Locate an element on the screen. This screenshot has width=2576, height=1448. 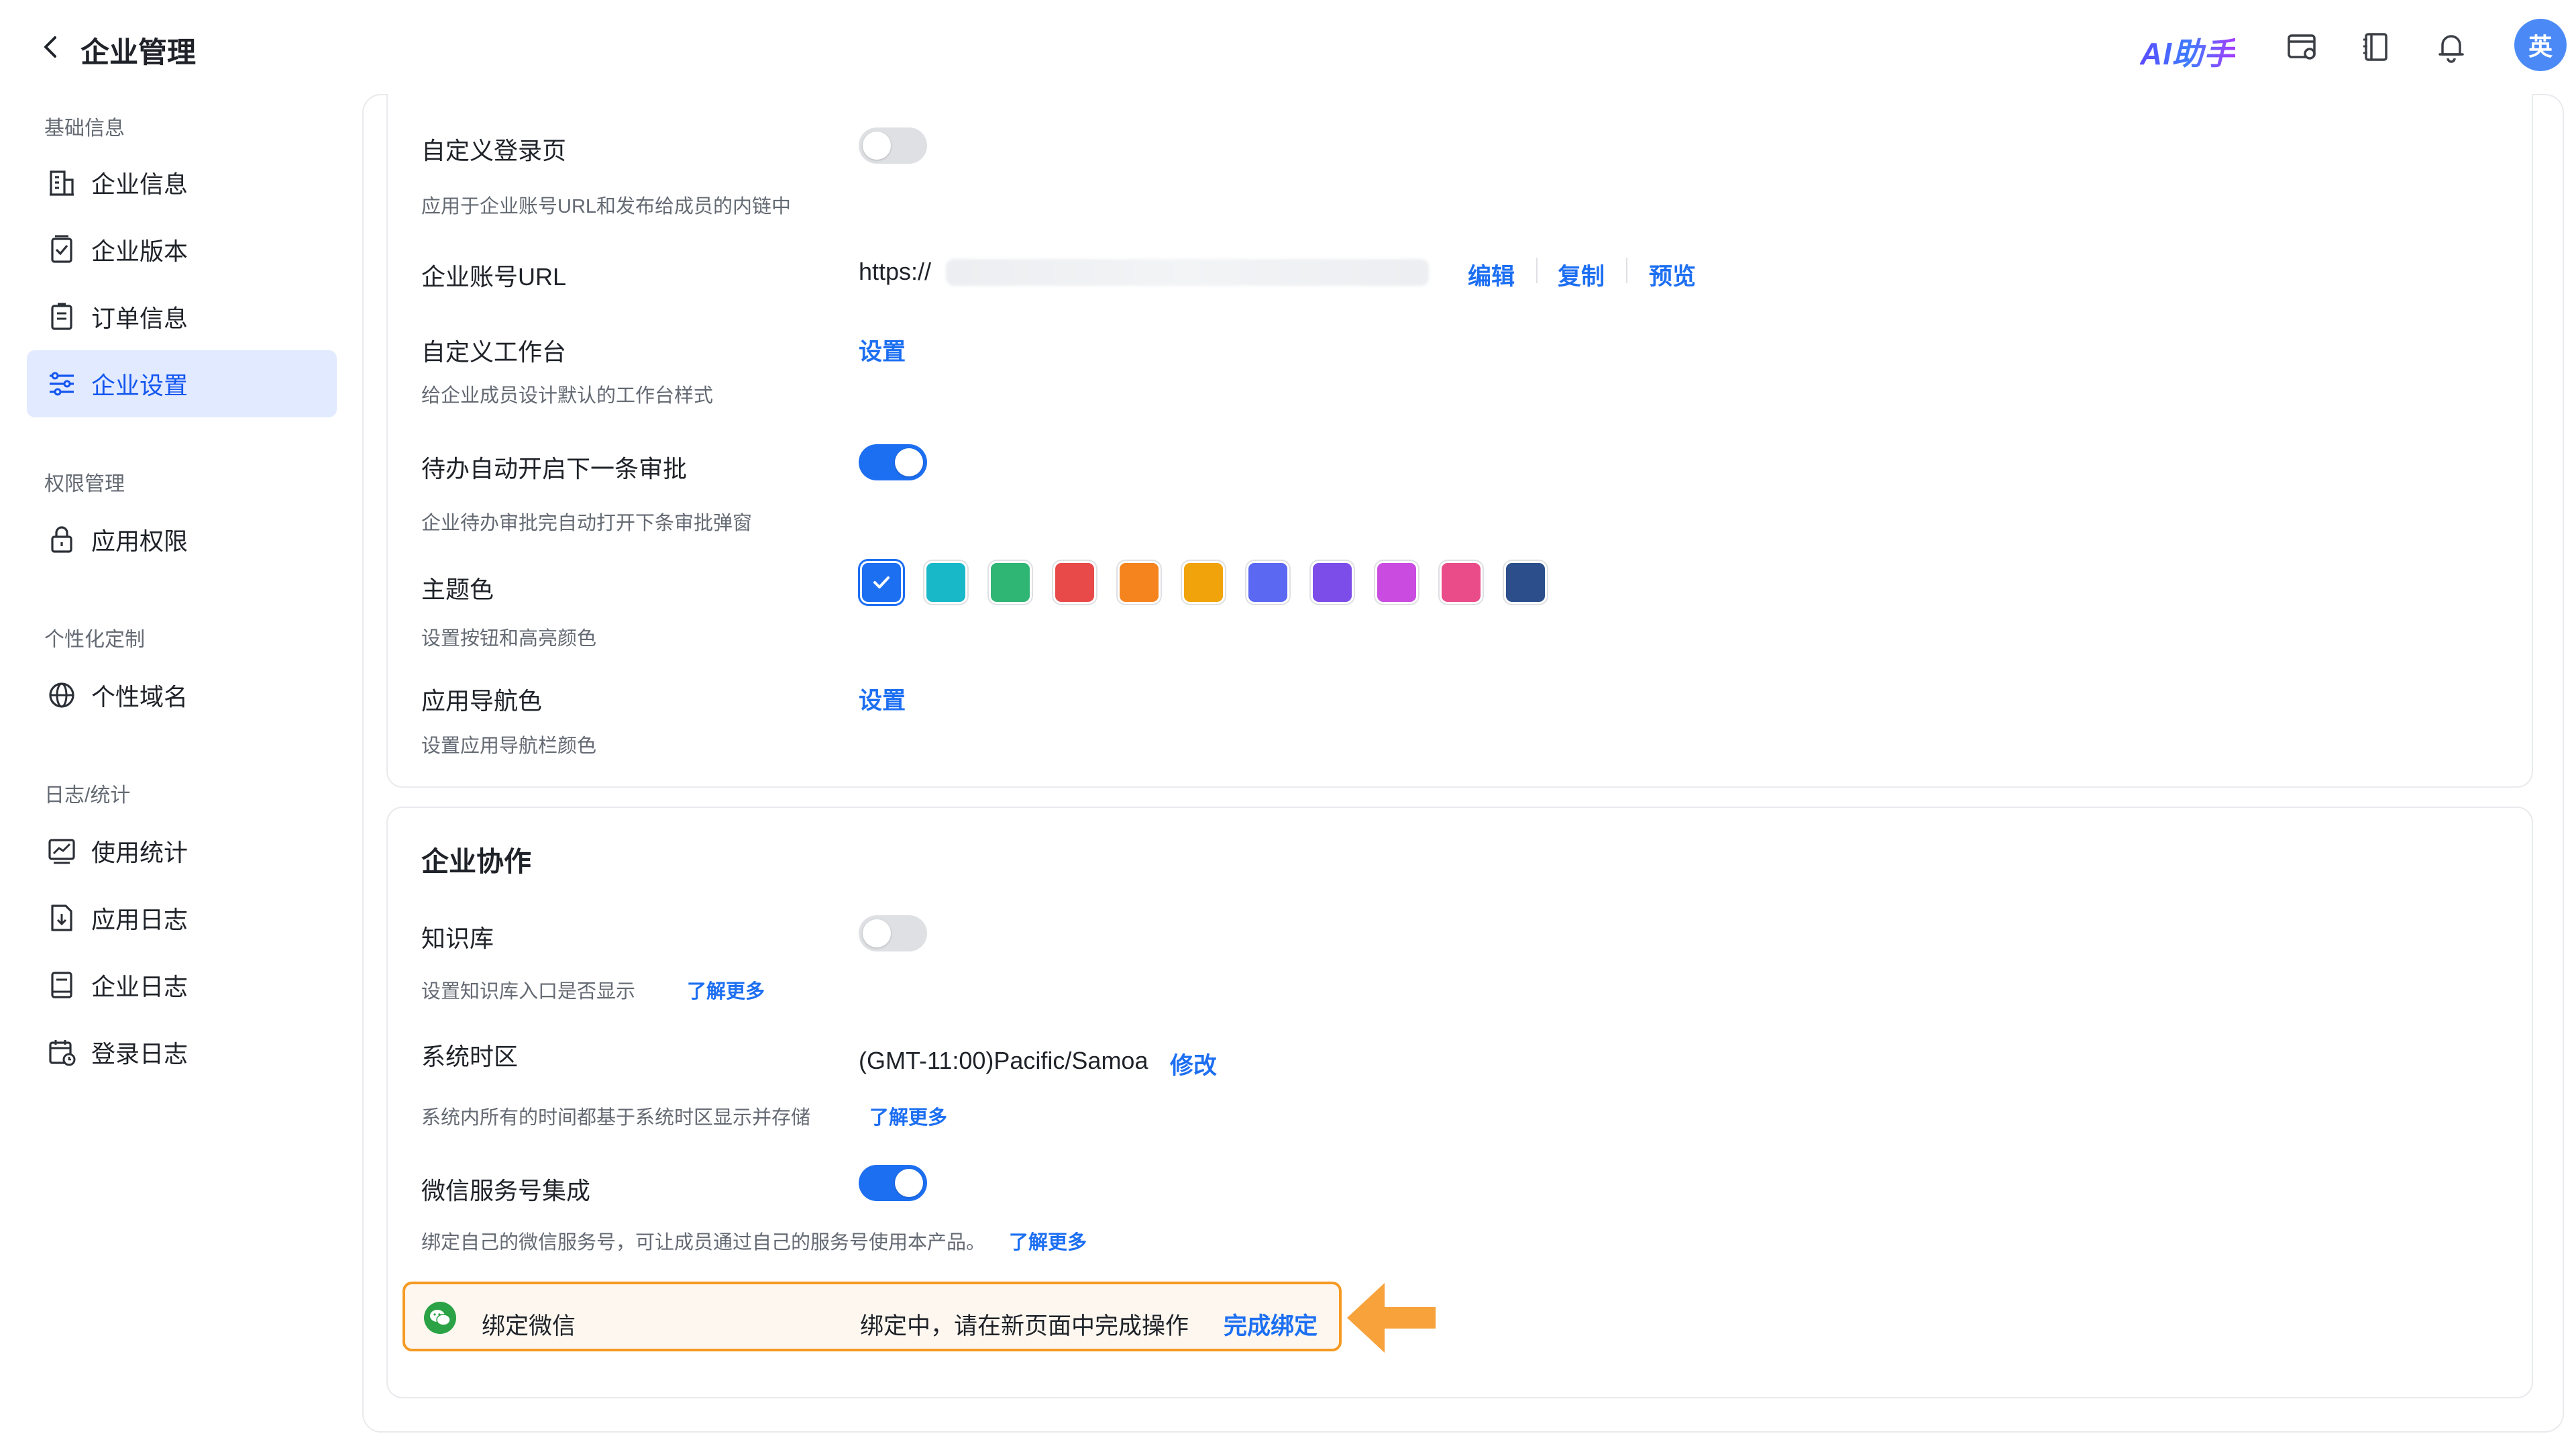
kb-label: 知识库 is located at coordinates (457, 938).